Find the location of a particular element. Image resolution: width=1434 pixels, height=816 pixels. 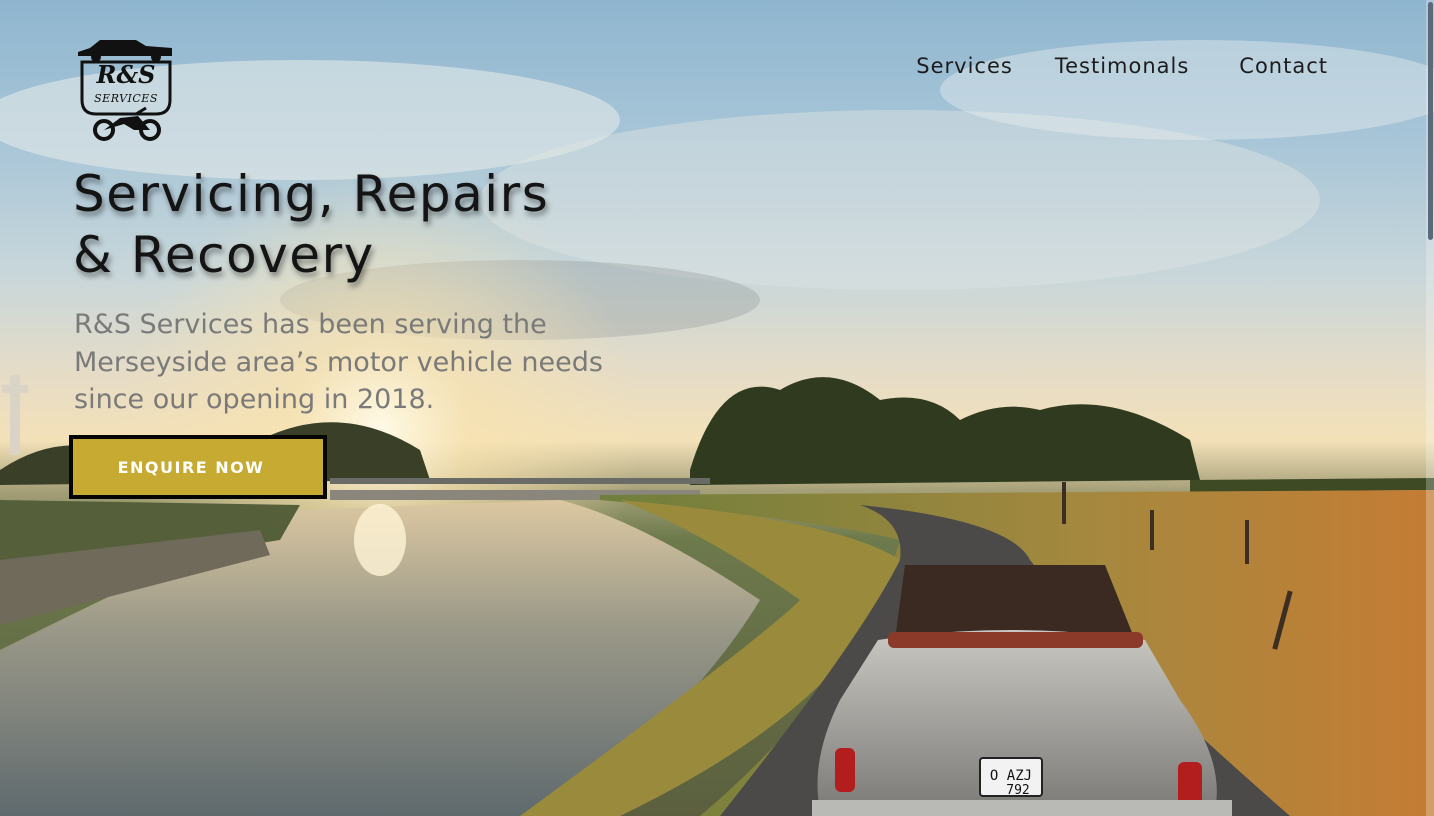

scrollbar-thumb is located at coordinates (1430, 121).